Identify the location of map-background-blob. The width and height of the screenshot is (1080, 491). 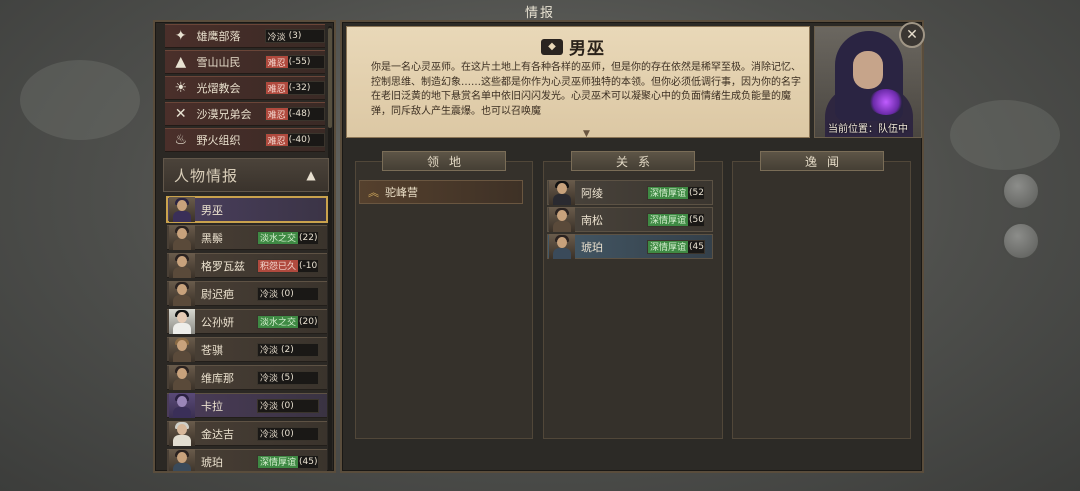
(80, 100).